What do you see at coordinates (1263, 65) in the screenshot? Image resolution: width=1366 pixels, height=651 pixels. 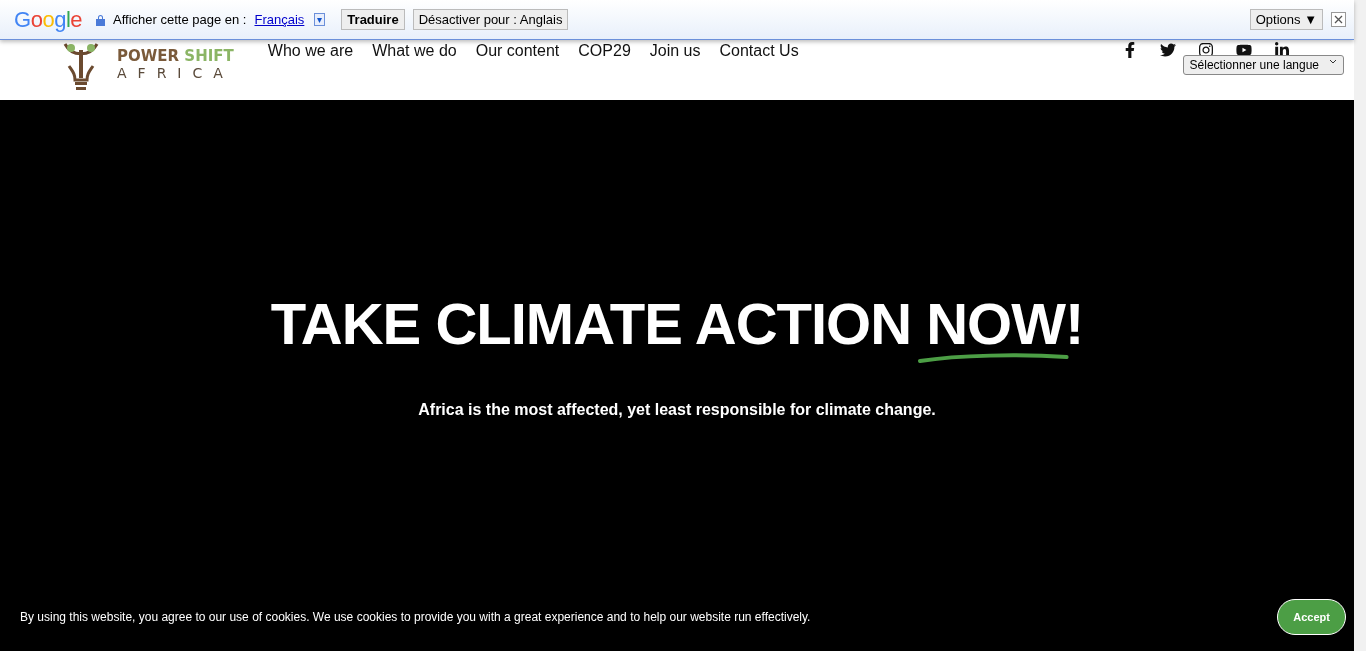 I see `language-select: Sélectionner une langue` at bounding box center [1263, 65].